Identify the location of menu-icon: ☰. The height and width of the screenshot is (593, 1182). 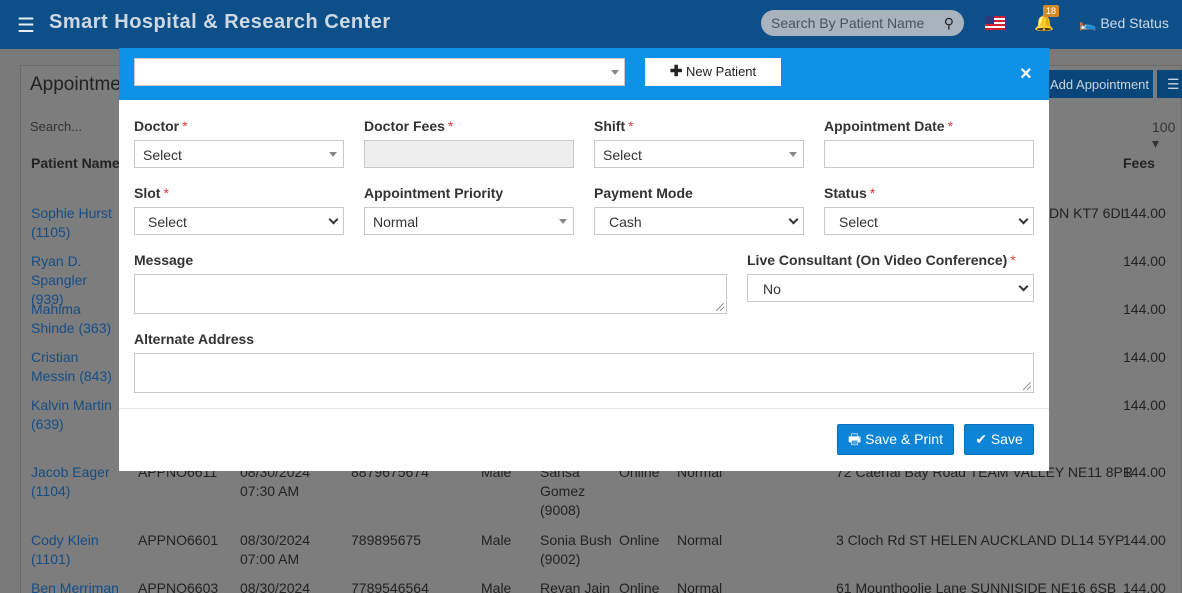
(26, 25).